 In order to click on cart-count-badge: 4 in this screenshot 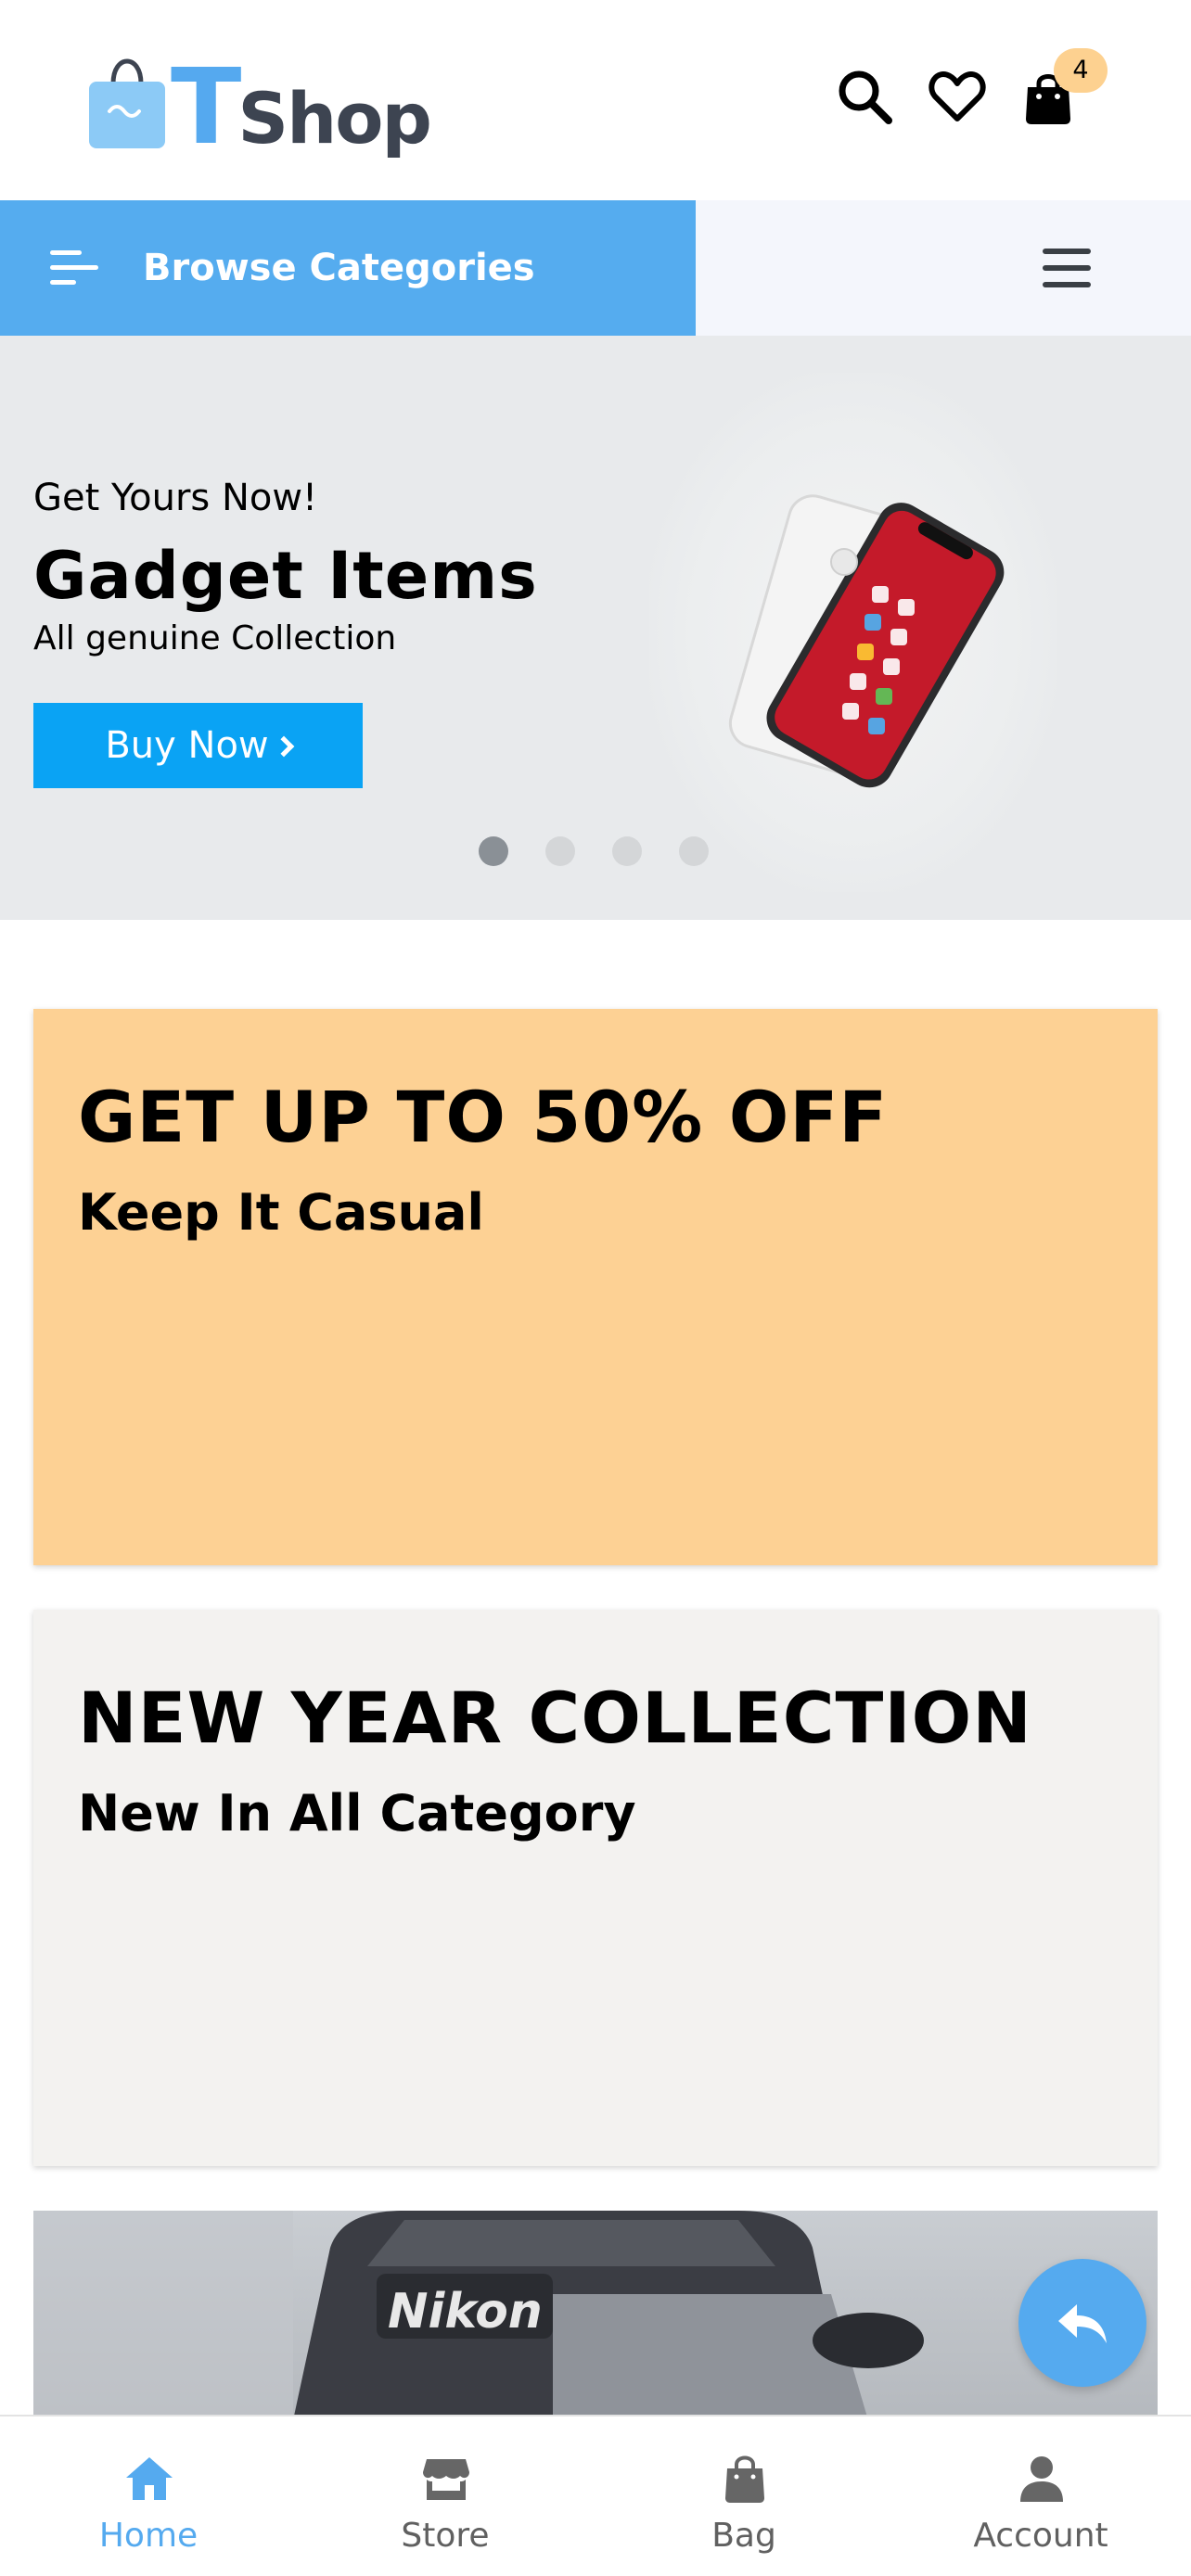, I will do `click(1081, 71)`.